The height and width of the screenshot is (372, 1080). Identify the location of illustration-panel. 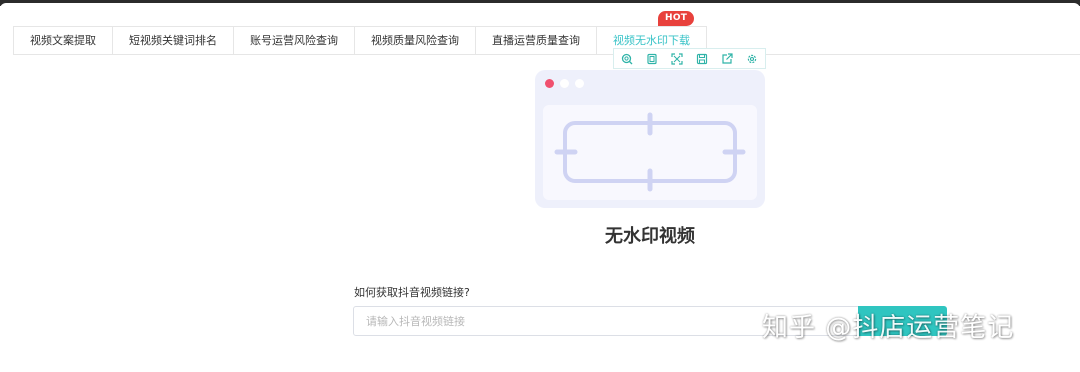
(650, 152).